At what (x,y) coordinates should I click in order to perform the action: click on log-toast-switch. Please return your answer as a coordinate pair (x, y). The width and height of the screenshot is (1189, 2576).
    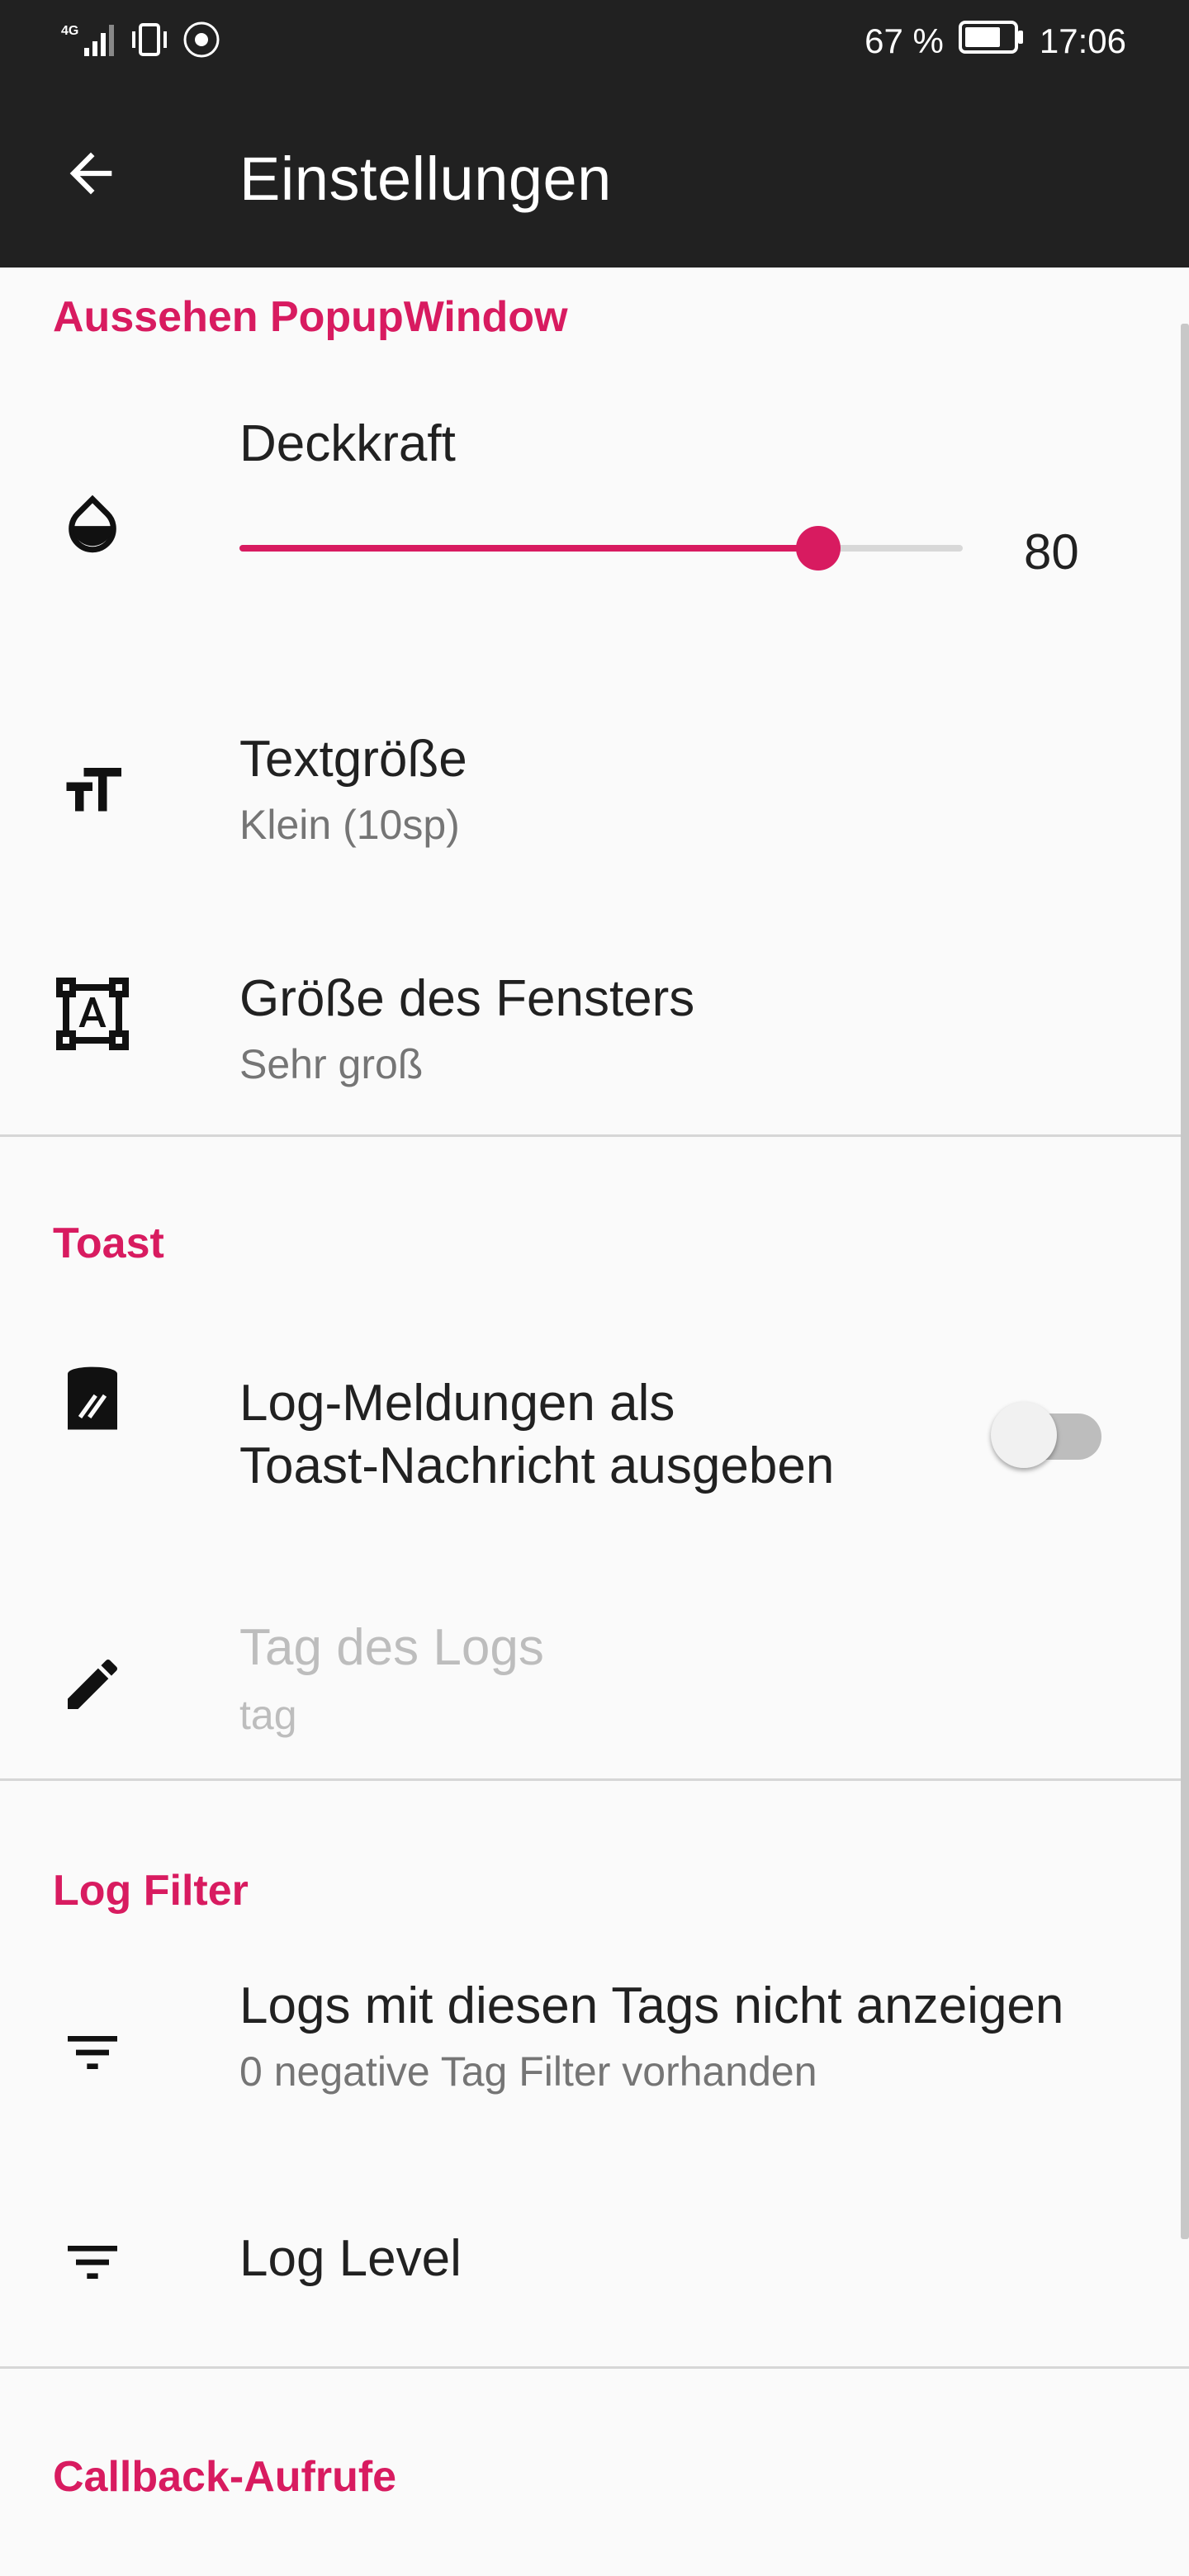
    Looking at the image, I should click on (1048, 1432).